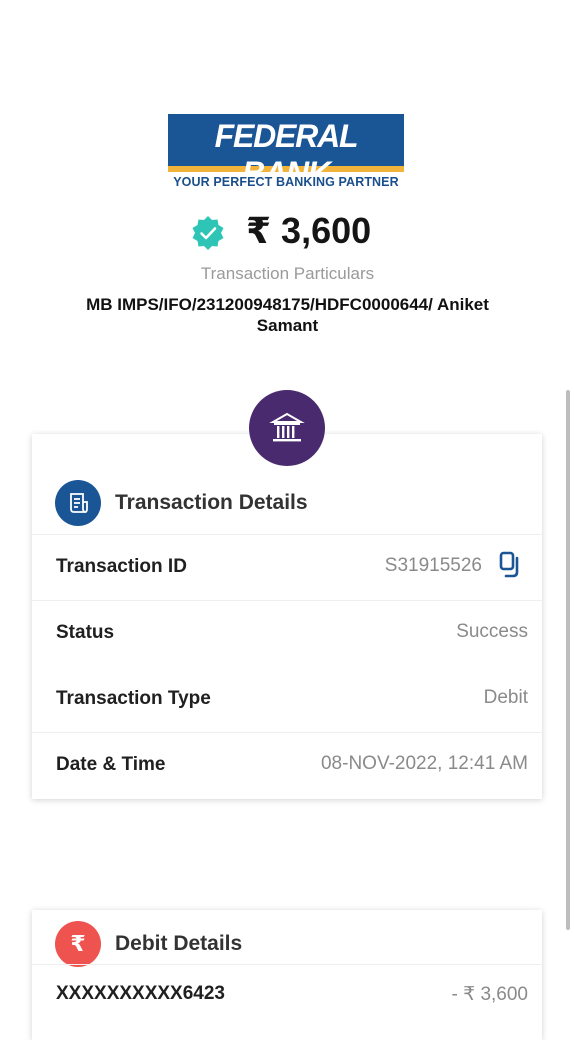  I want to click on transaction-amount: ₹ 3,600, so click(309, 230).